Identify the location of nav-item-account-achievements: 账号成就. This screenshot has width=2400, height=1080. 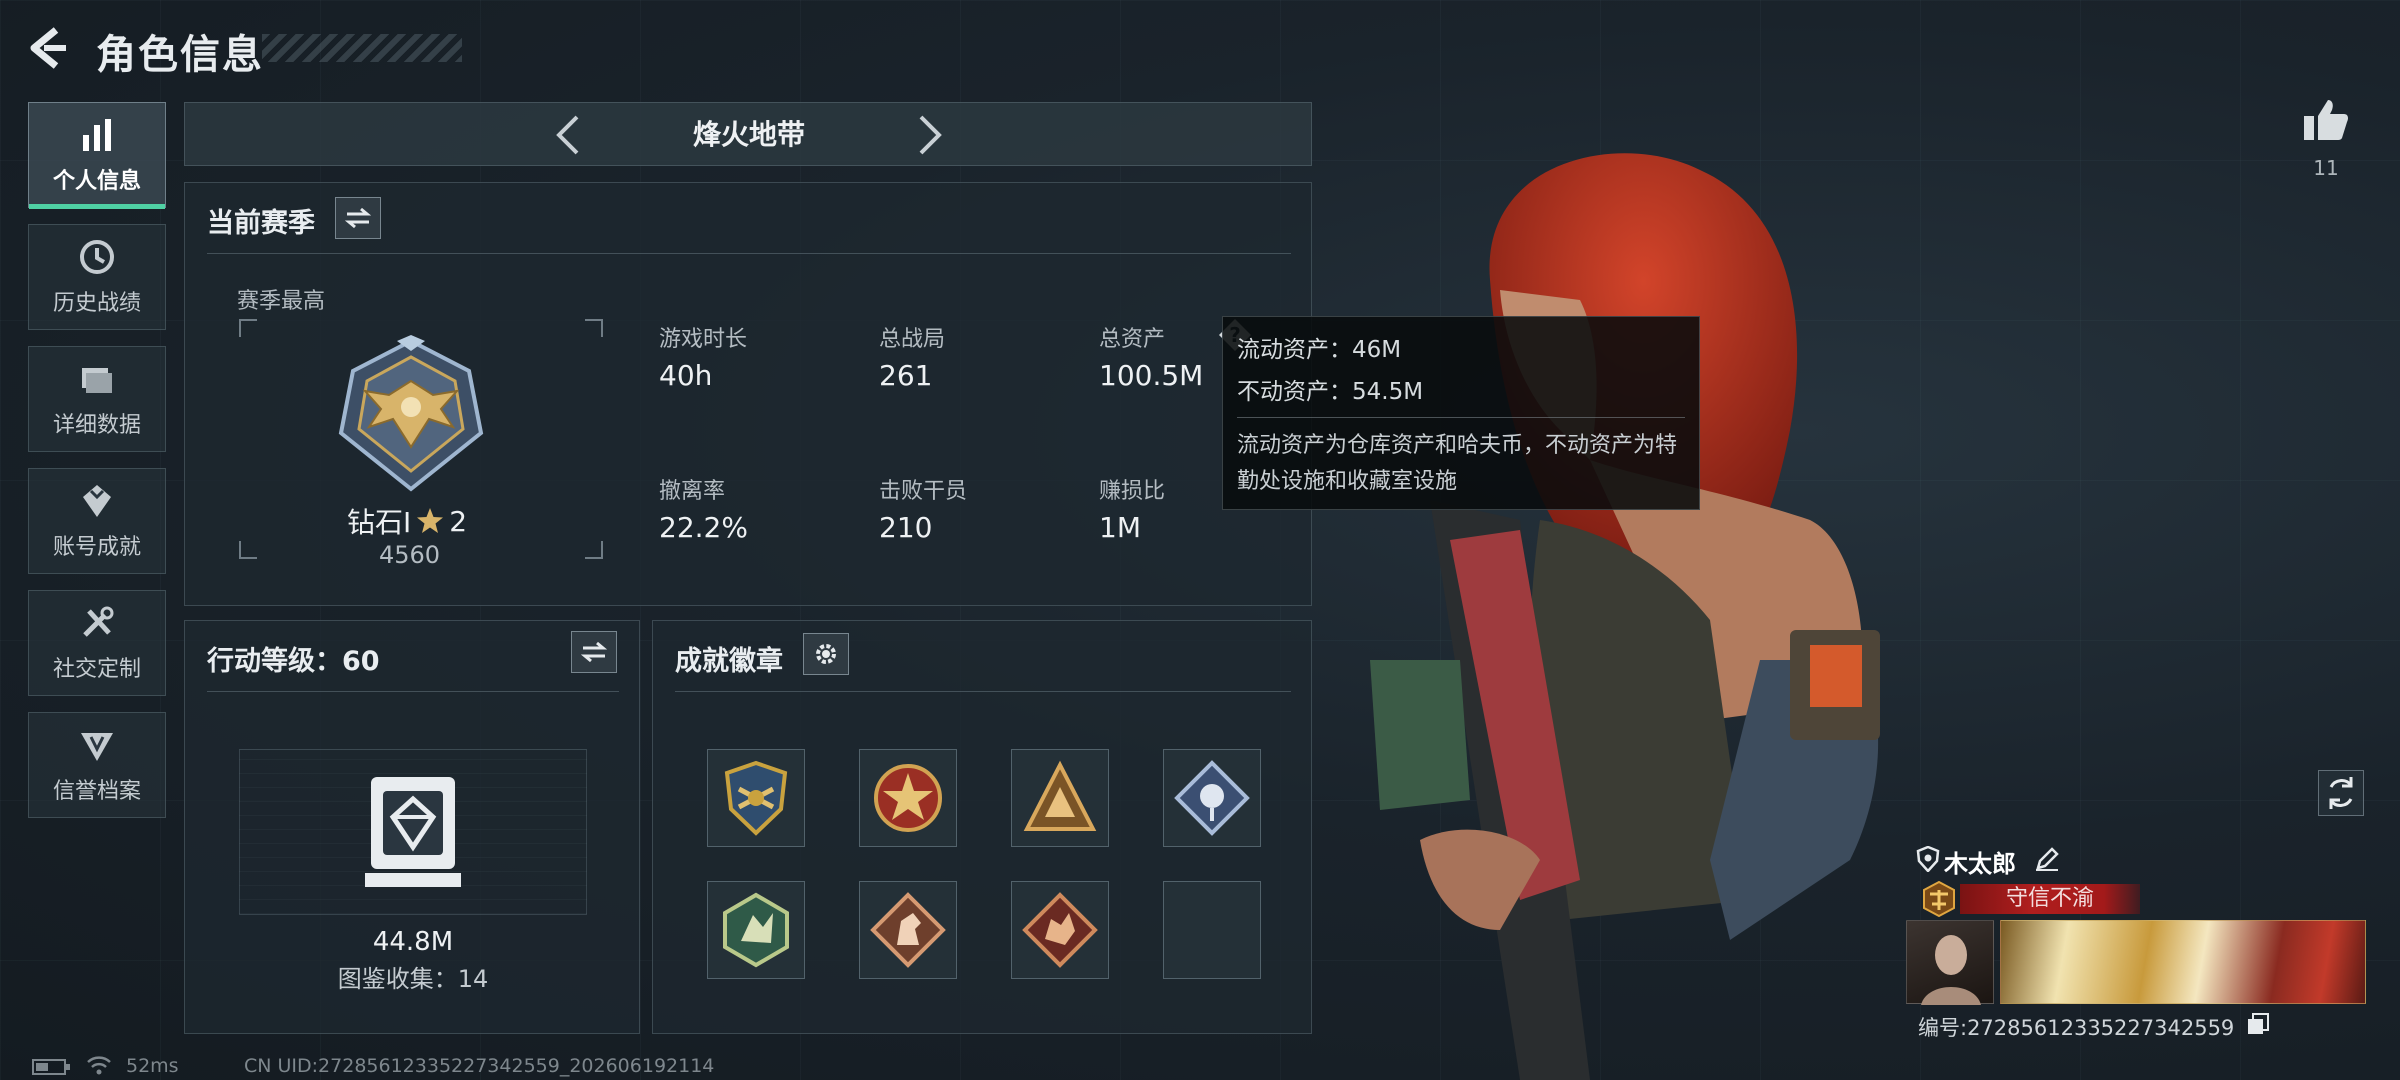
(97, 521).